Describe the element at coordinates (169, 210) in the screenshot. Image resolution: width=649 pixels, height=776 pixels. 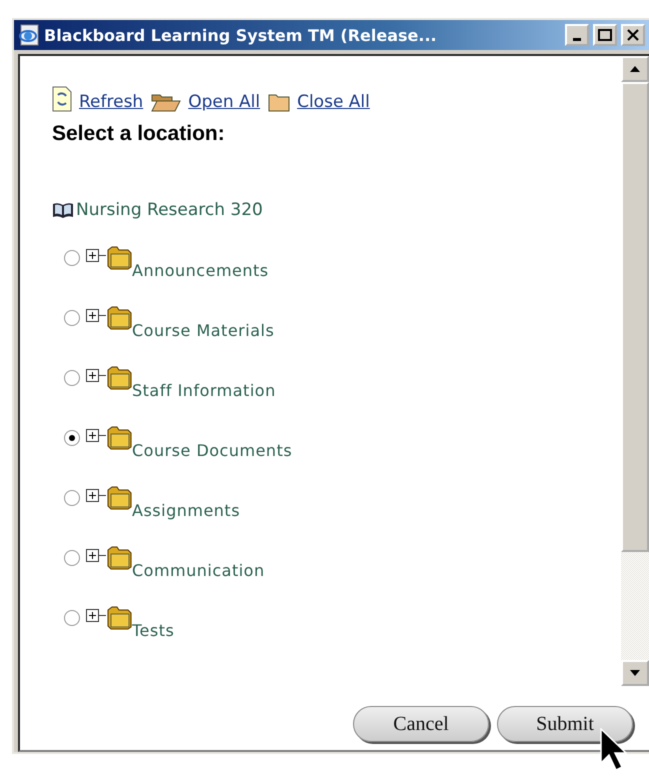
I see `course-title: Nursing Research 320` at that location.